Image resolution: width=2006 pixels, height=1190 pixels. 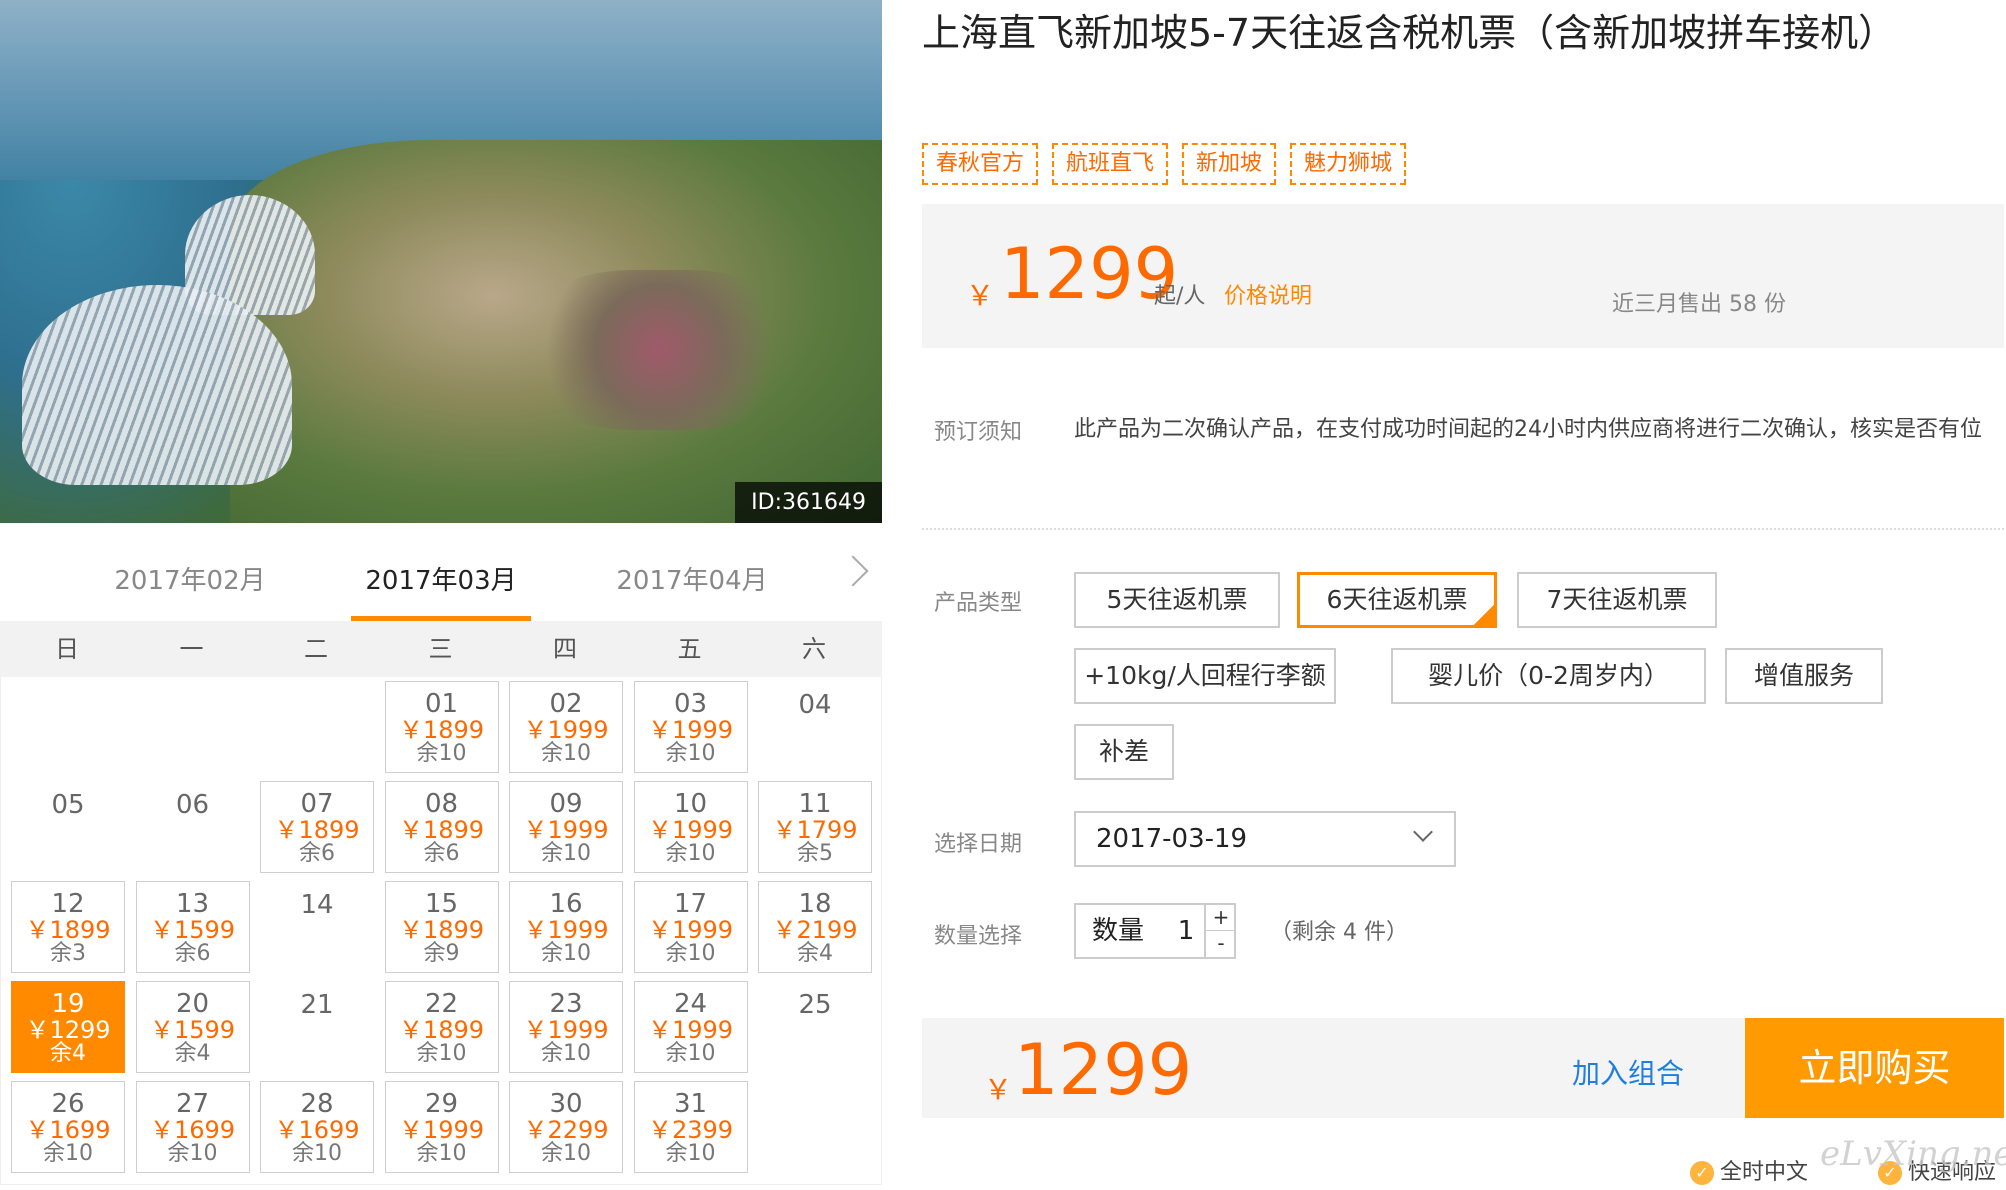 What do you see at coordinates (1124, 752) in the screenshot?
I see `product-type-option: 补差` at bounding box center [1124, 752].